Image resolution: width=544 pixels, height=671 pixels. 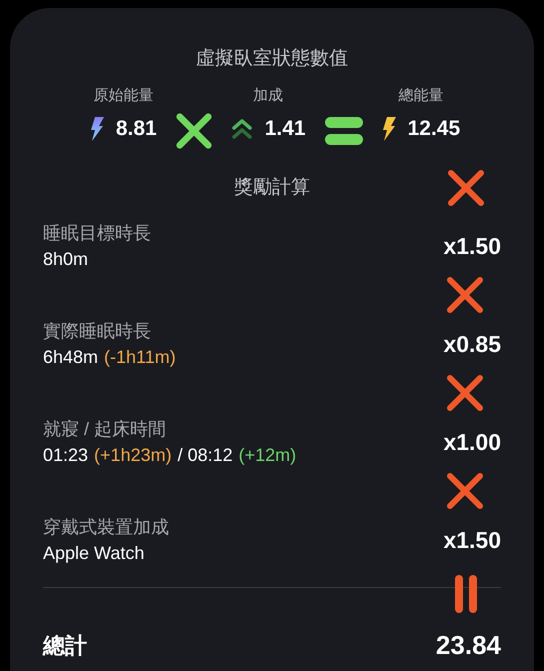 What do you see at coordinates (106, 527) in the screenshot?
I see `row-label: 穿戴式裝置加成` at bounding box center [106, 527].